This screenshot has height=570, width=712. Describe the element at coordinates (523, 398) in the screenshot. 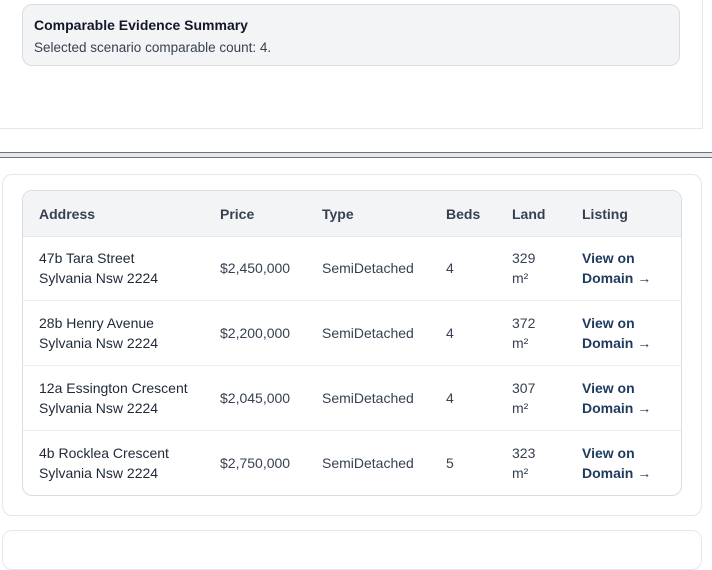

I see `land-cell: 307 m²` at that location.